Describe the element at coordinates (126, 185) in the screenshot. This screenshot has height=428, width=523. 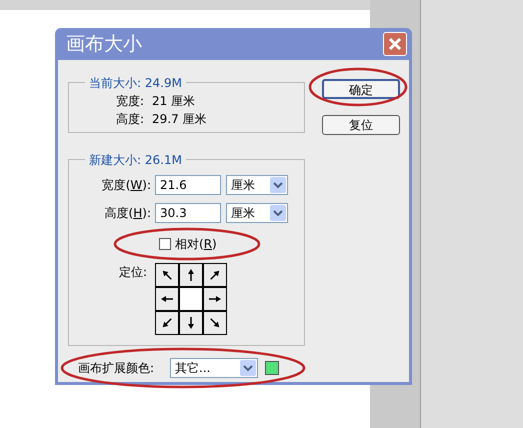
I see `field-label: 宽度(W):` at that location.